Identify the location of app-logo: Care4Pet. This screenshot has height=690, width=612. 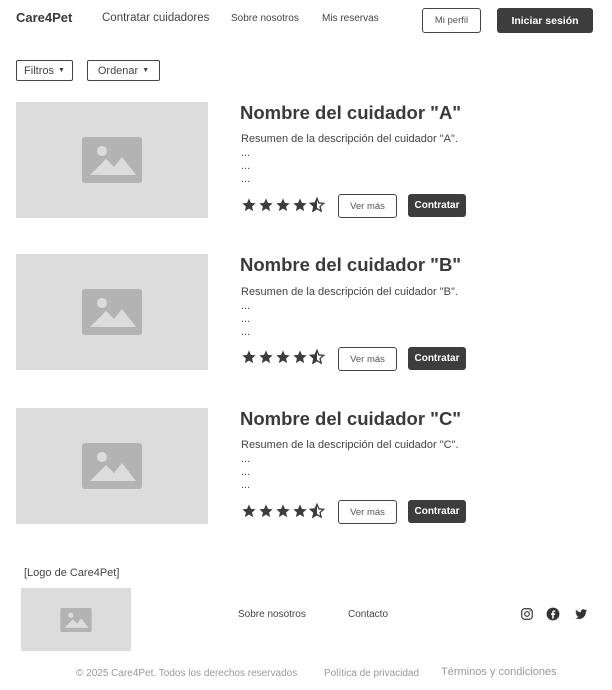
(44, 17).